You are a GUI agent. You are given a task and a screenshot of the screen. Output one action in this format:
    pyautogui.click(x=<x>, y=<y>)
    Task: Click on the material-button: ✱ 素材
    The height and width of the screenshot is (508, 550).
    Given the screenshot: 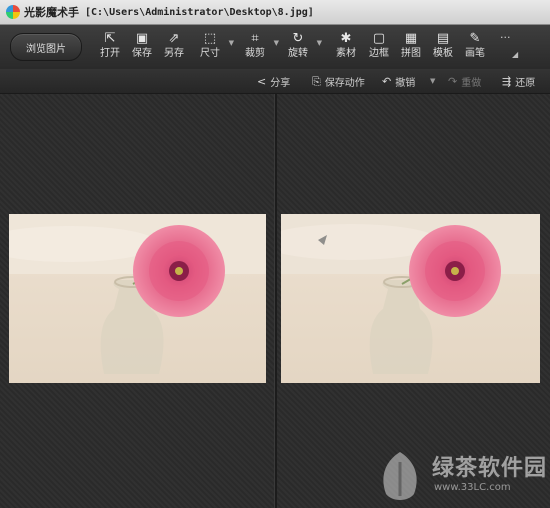 What is the action you would take?
    pyautogui.click(x=346, y=46)
    